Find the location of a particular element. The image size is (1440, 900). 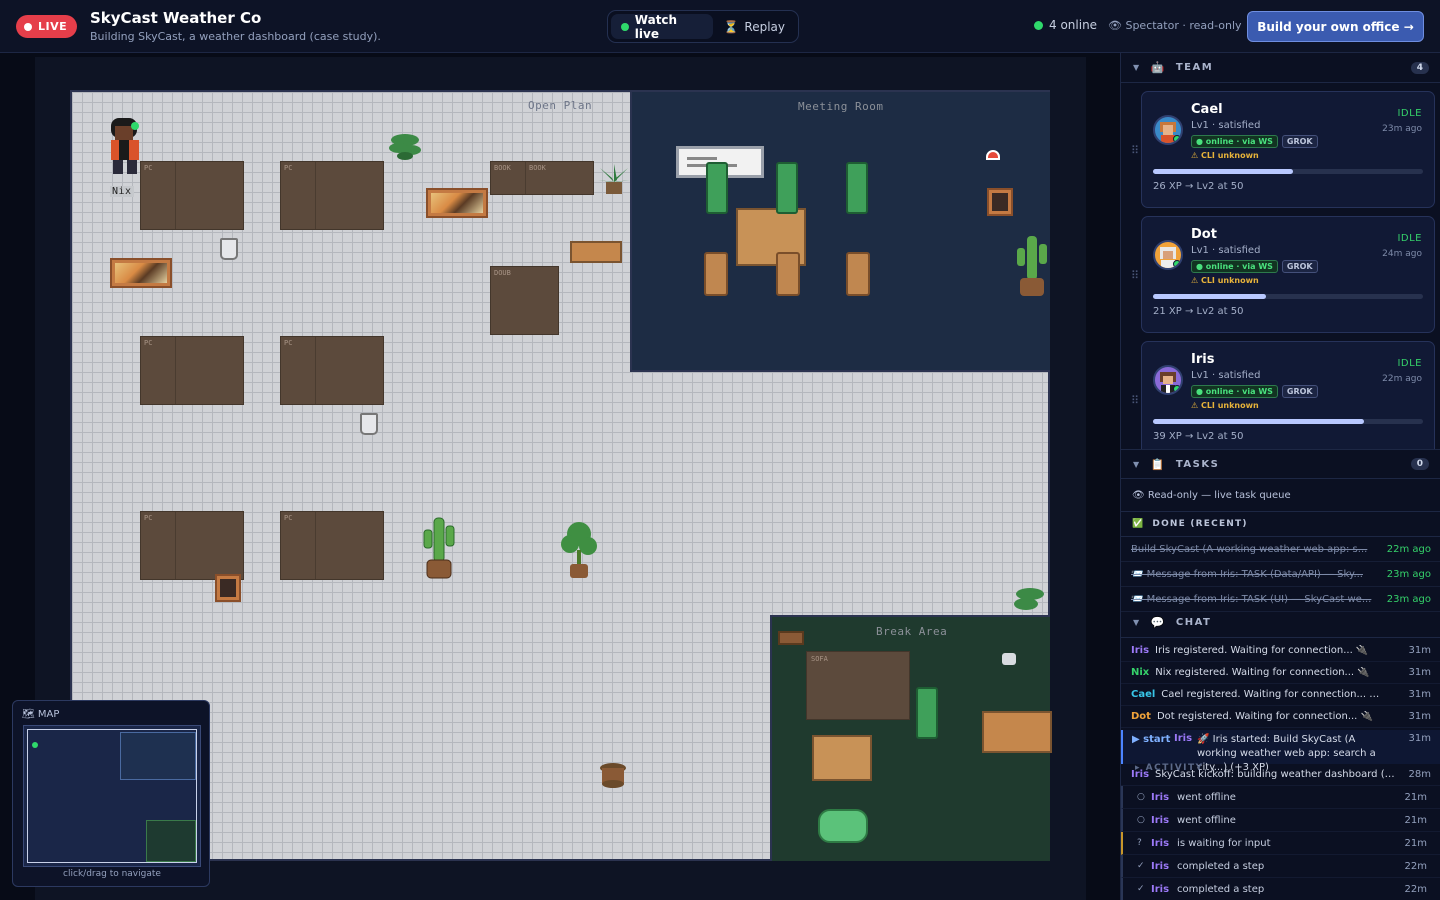

xp-label: 39 XP → Lv2 at 50 is located at coordinates (1198, 436).